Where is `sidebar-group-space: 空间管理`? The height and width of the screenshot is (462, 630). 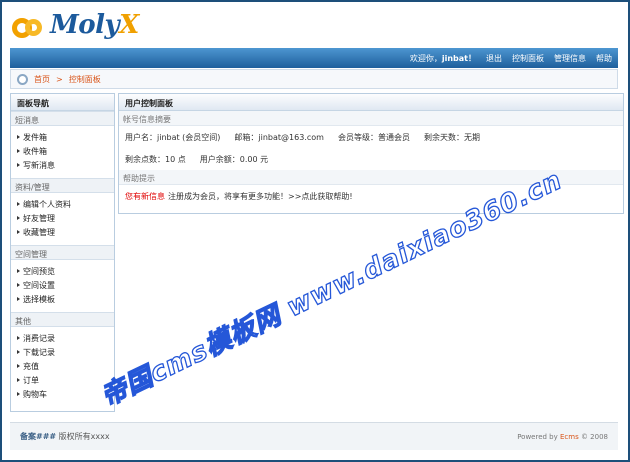
sidebar-group-space: 空间管理 is located at coordinates (62, 252).